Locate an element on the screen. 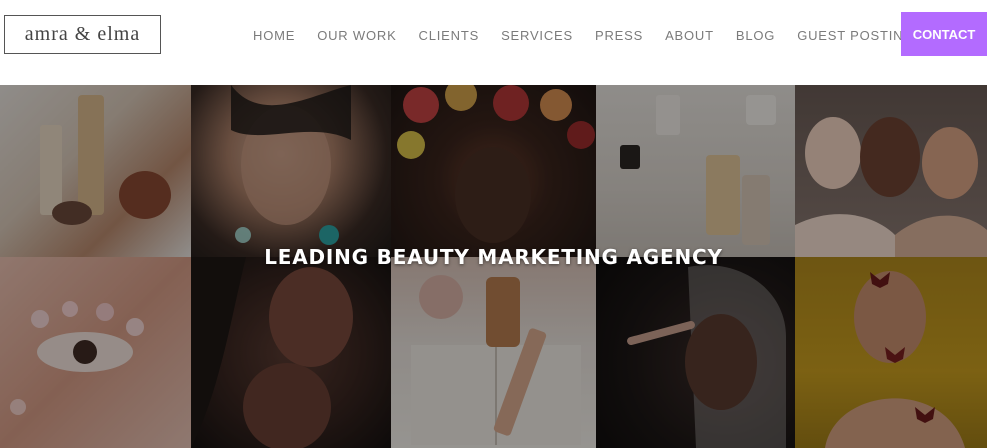  nav-press: PRESS is located at coordinates (619, 35).